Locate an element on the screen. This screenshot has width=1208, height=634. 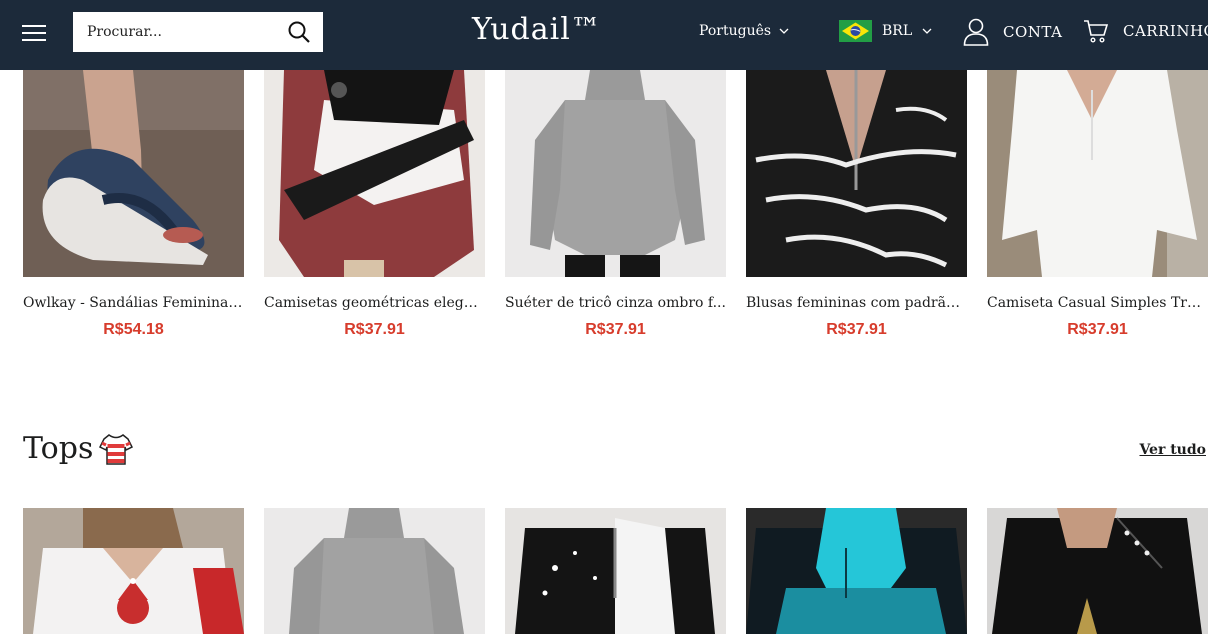
language-selector: Português is located at coordinates (744, 31).